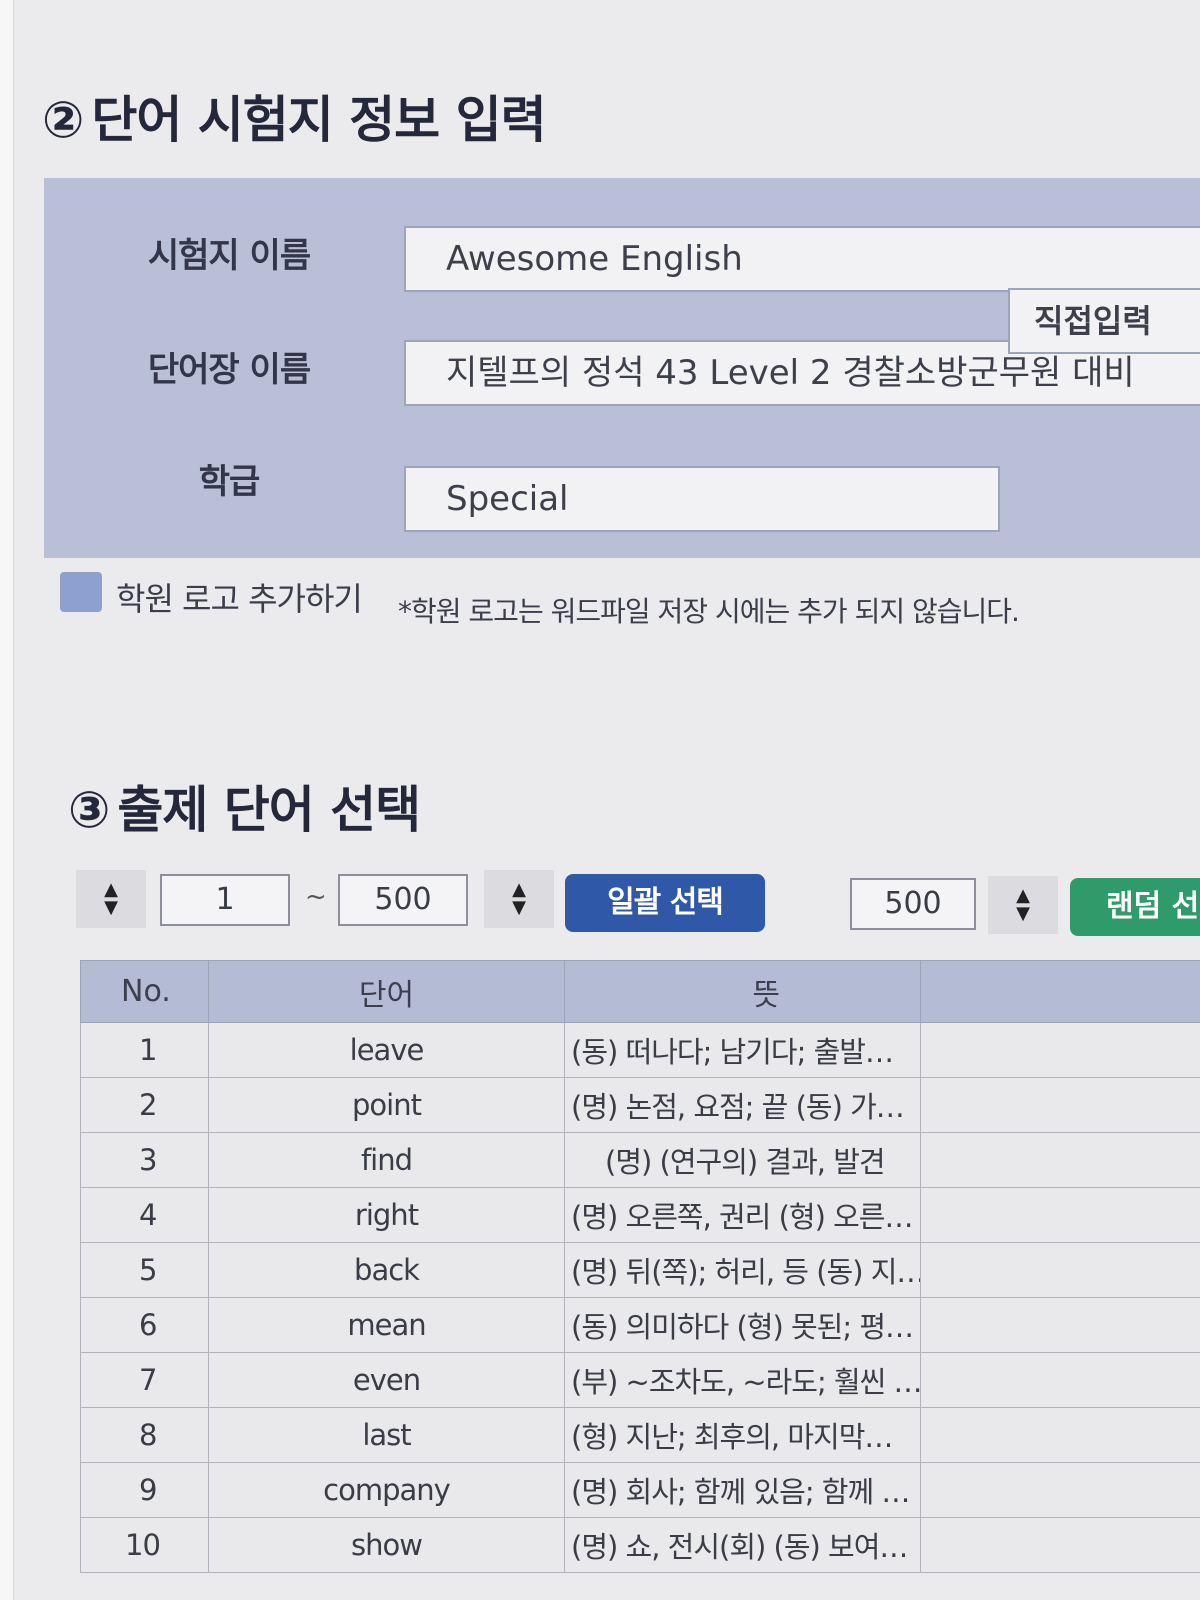 The image size is (1200, 1600). Describe the element at coordinates (665, 903) in the screenshot. I see `bulk-select-button: 일괄 선택` at that location.